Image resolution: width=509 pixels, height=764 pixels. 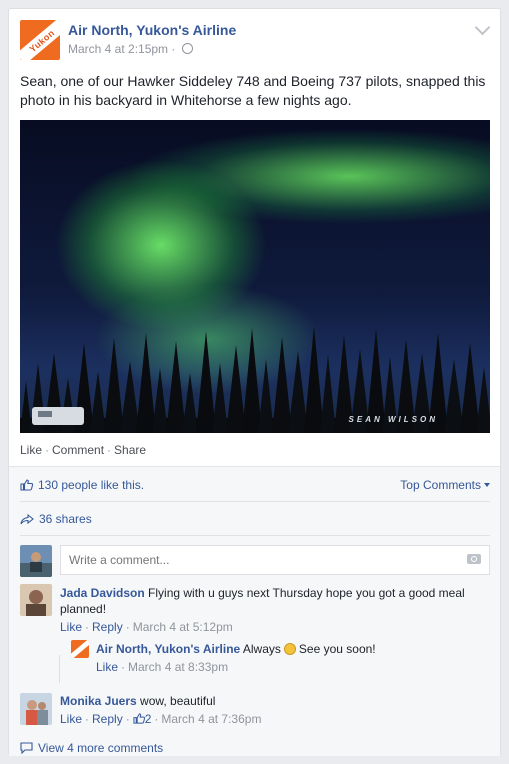 What do you see at coordinates (148, 719) in the screenshot?
I see `comment-like-count: 2` at bounding box center [148, 719].